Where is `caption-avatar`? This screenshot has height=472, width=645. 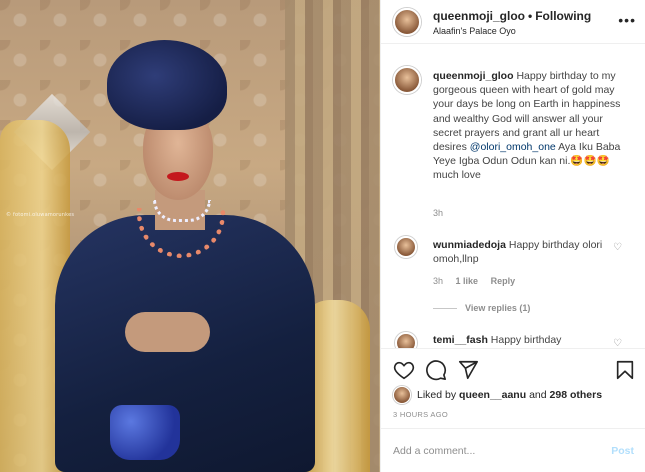
caption-avatar is located at coordinates (407, 80).